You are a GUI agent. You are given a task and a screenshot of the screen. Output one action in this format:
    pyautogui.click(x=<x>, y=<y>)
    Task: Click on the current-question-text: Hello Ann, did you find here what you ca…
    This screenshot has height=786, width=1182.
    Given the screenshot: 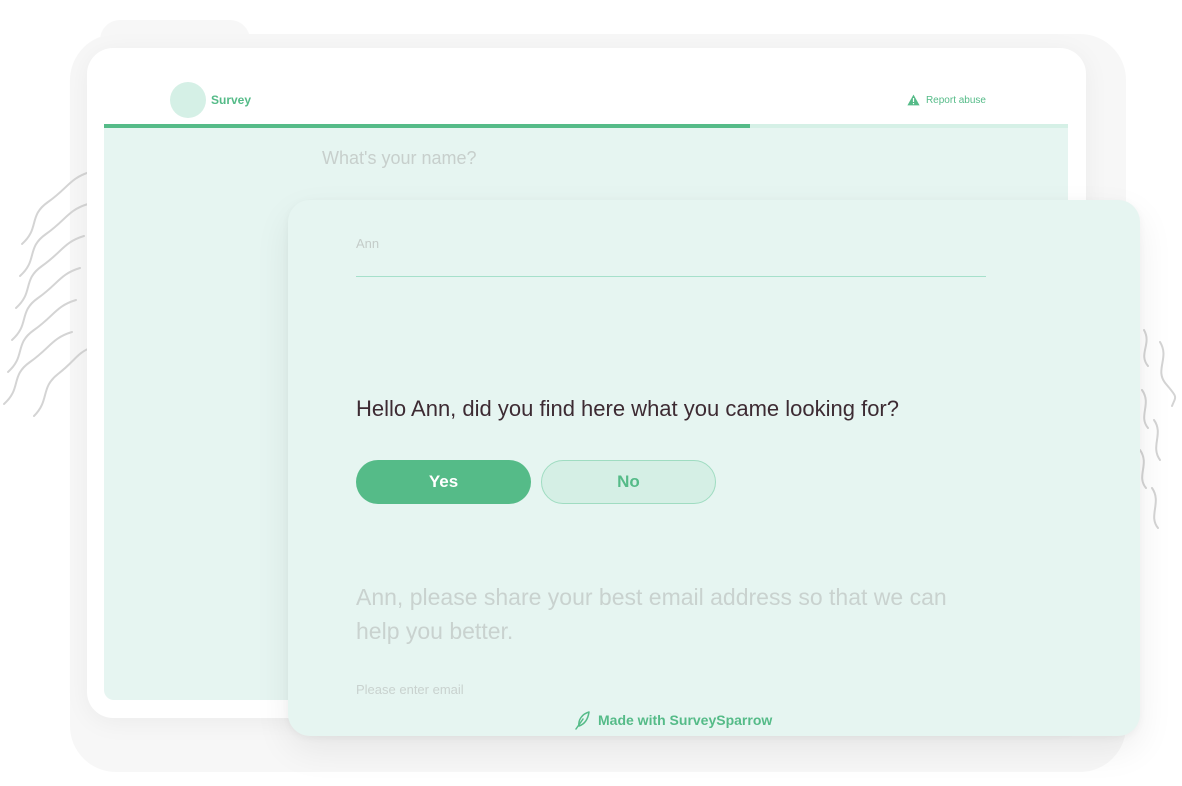 What is the action you would take?
    pyautogui.click(x=627, y=408)
    